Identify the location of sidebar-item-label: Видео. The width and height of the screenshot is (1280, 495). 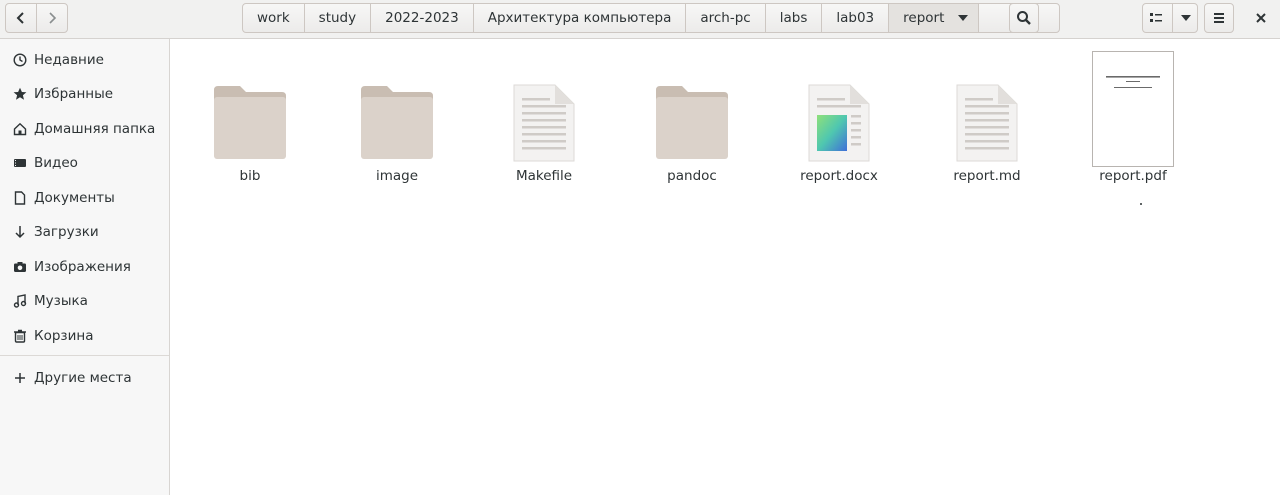
(56, 163).